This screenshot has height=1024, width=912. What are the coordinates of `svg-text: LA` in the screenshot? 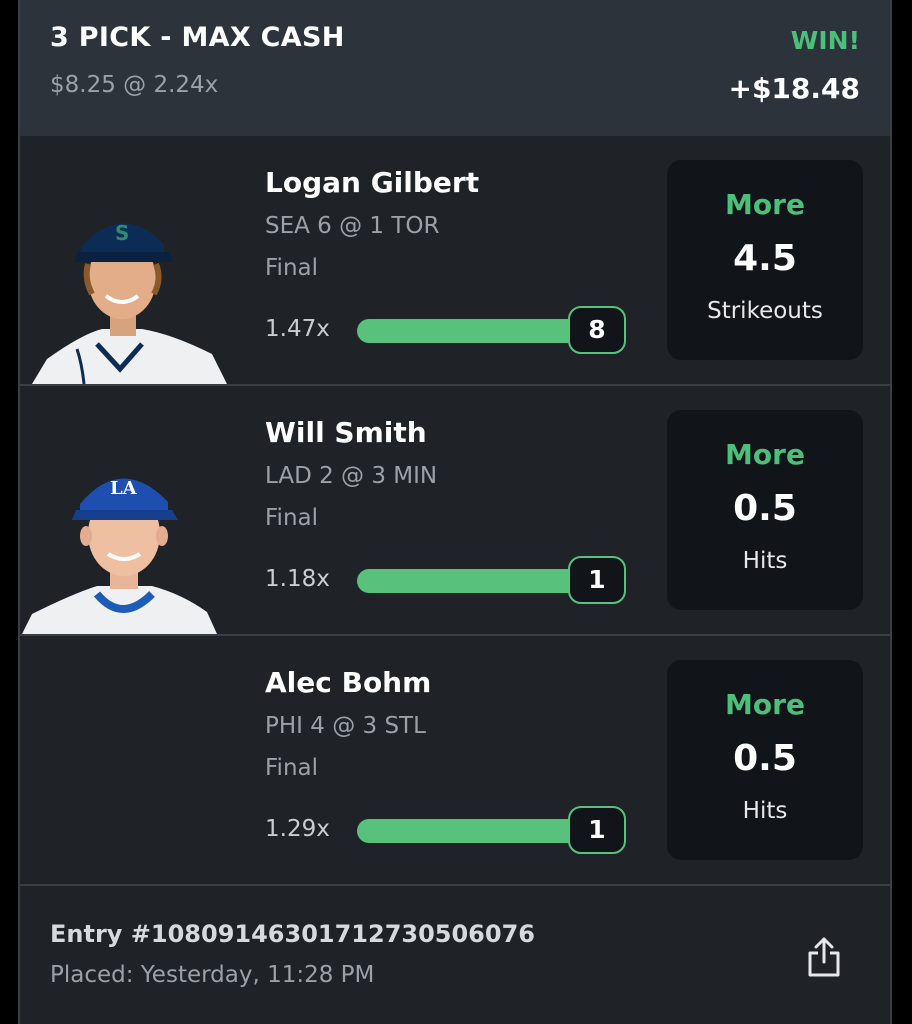 It's located at (124, 488).